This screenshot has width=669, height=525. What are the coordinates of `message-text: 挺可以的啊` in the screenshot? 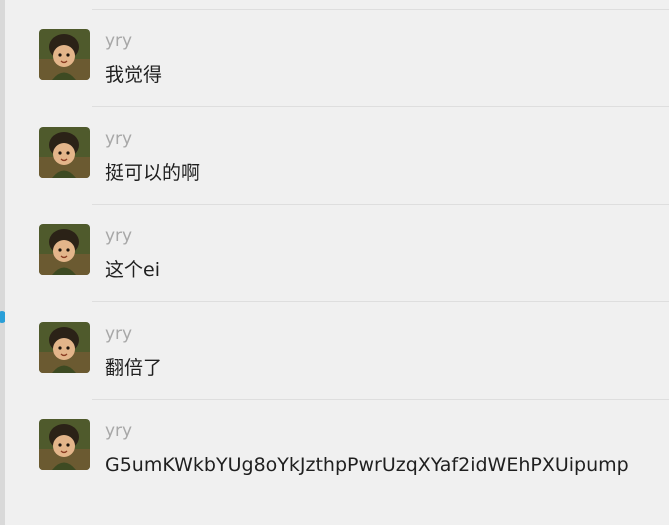 It's located at (153, 173).